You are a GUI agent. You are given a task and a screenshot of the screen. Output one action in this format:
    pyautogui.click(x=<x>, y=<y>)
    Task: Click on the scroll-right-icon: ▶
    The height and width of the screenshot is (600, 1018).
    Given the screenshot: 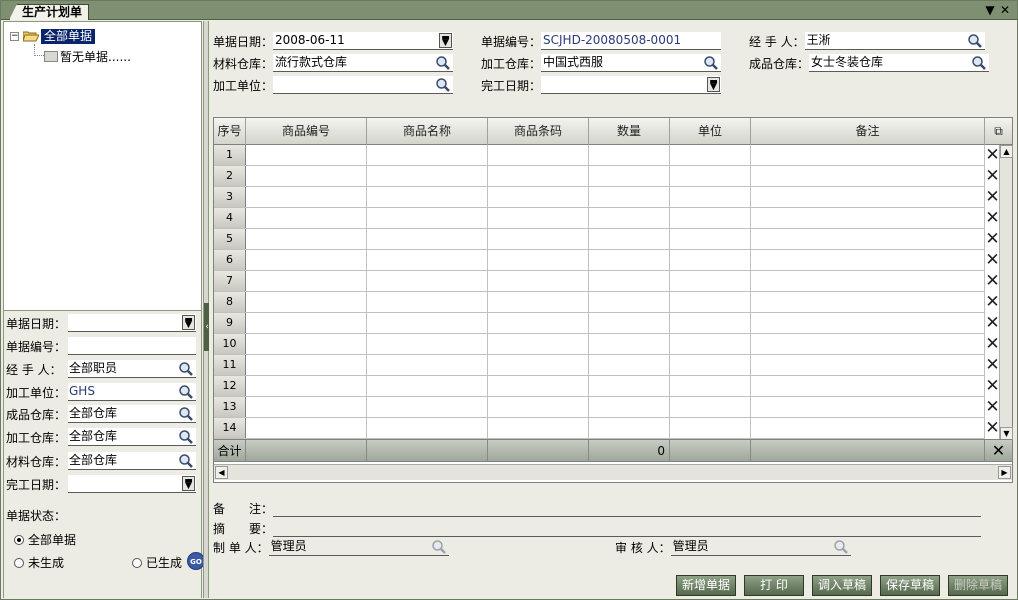 What is the action you would take?
    pyautogui.click(x=1004, y=472)
    